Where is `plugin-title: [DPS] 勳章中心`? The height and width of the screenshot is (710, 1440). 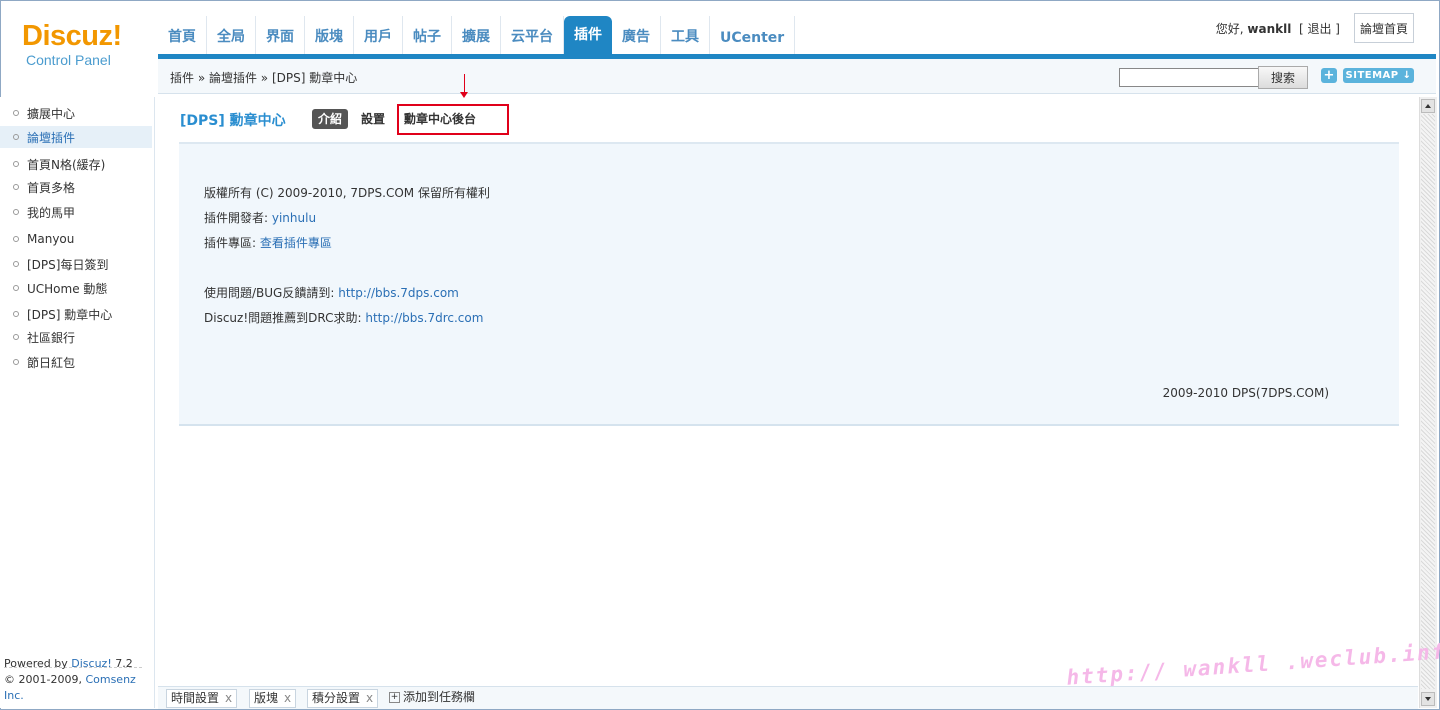
plugin-title: [DPS] 勳章中心 is located at coordinates (233, 121).